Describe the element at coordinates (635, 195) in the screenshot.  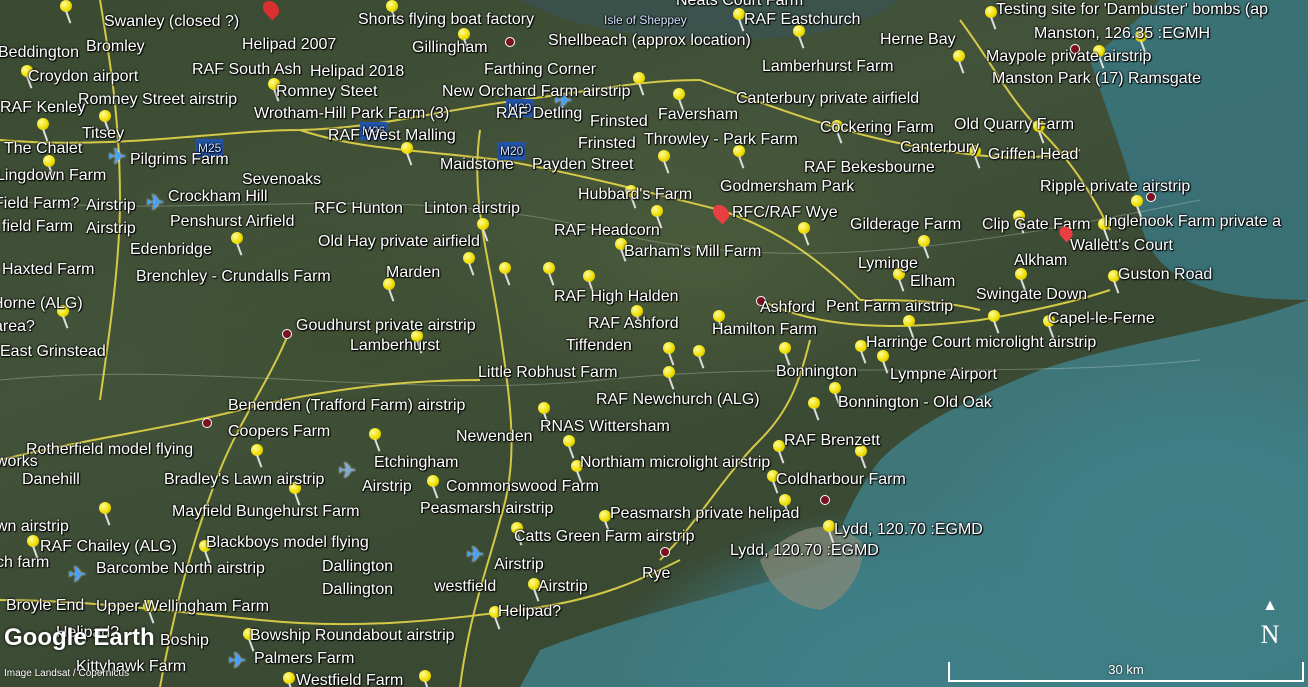
I see `map-label: Hubbard's Farm` at that location.